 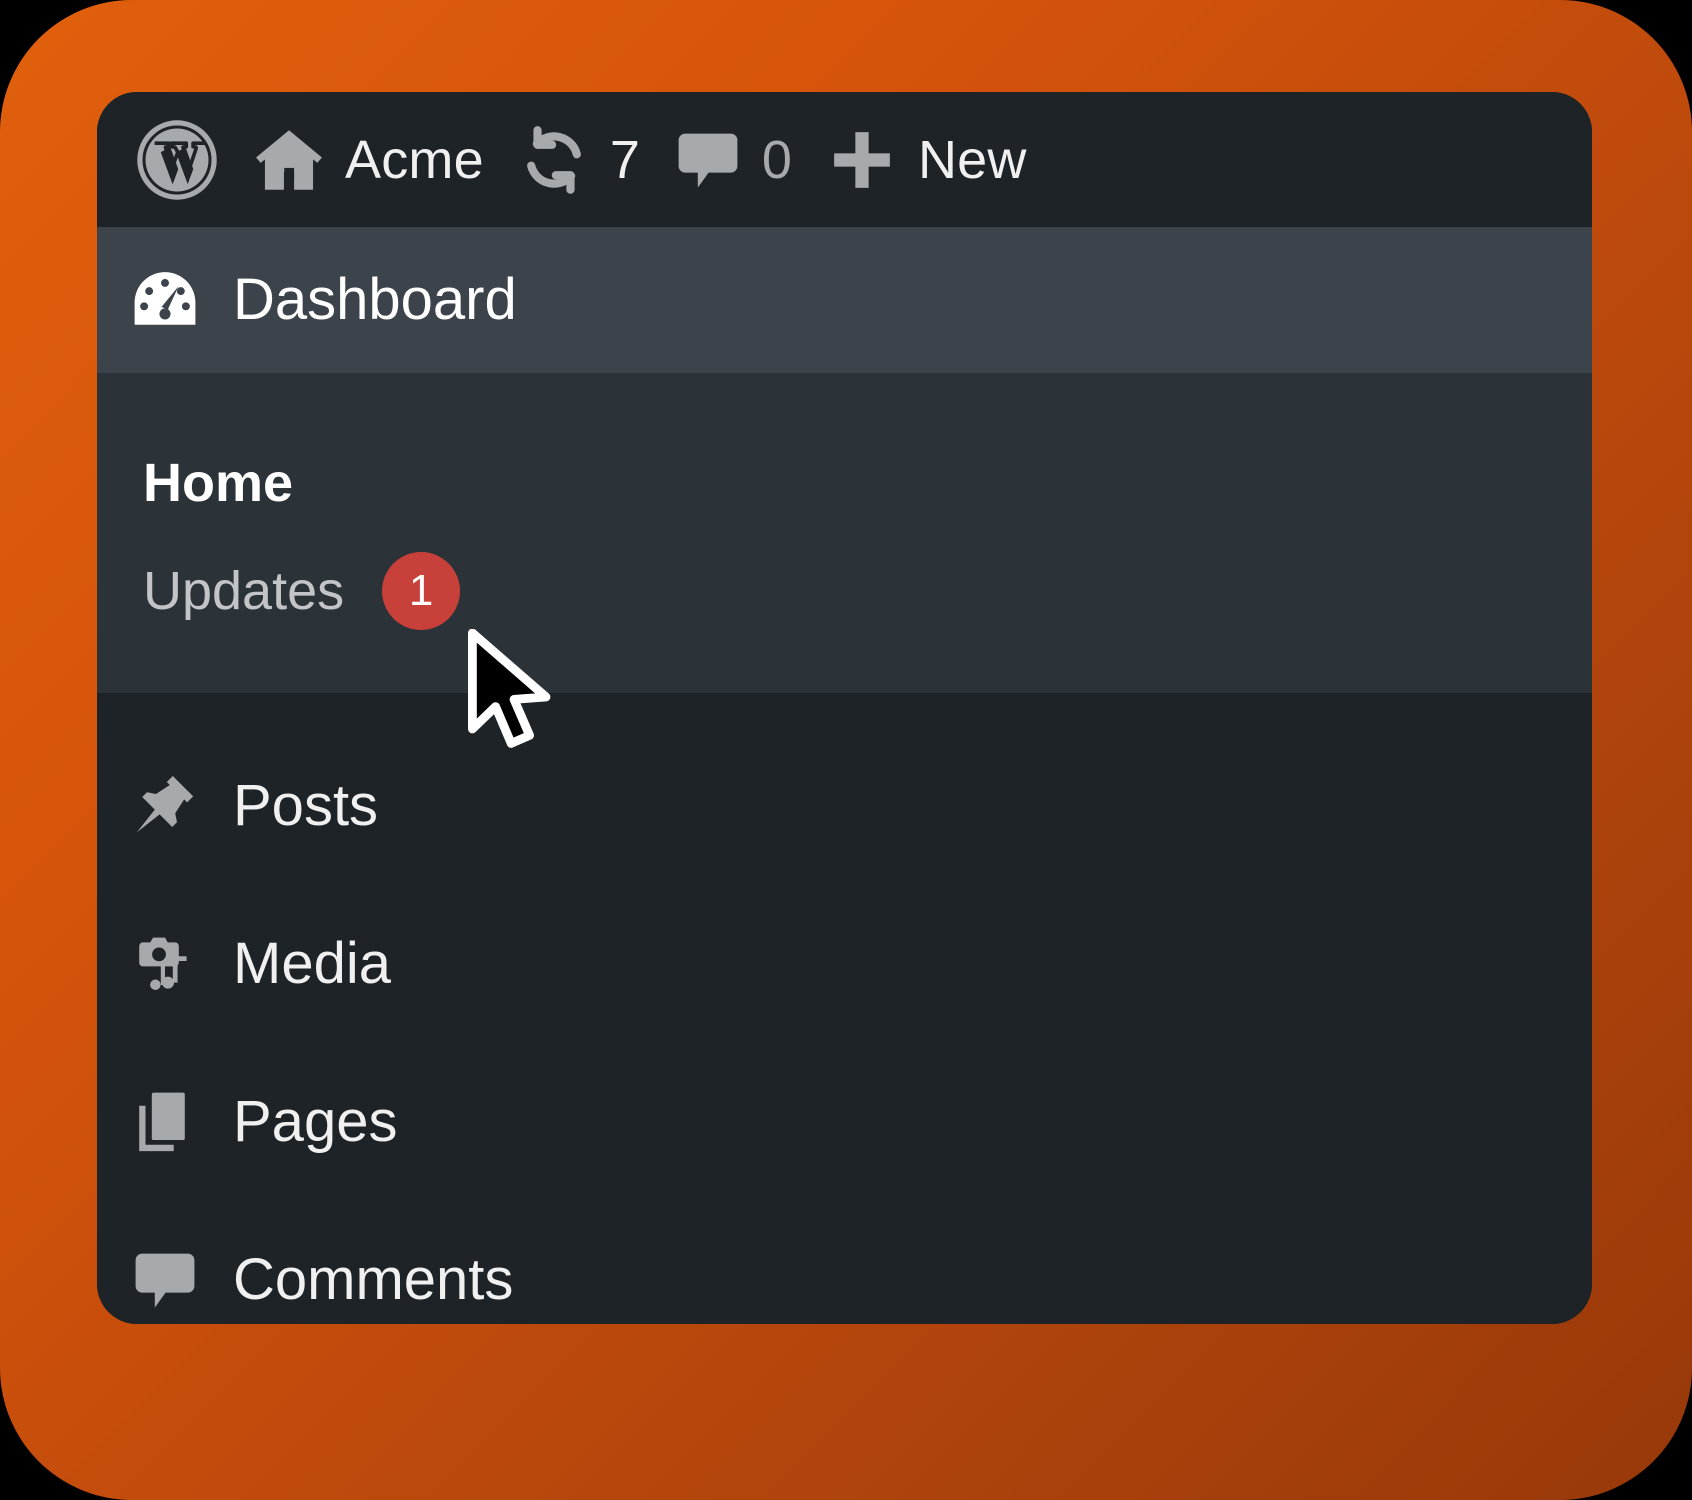 I want to click on update-sync-icon, so click(x=554, y=160).